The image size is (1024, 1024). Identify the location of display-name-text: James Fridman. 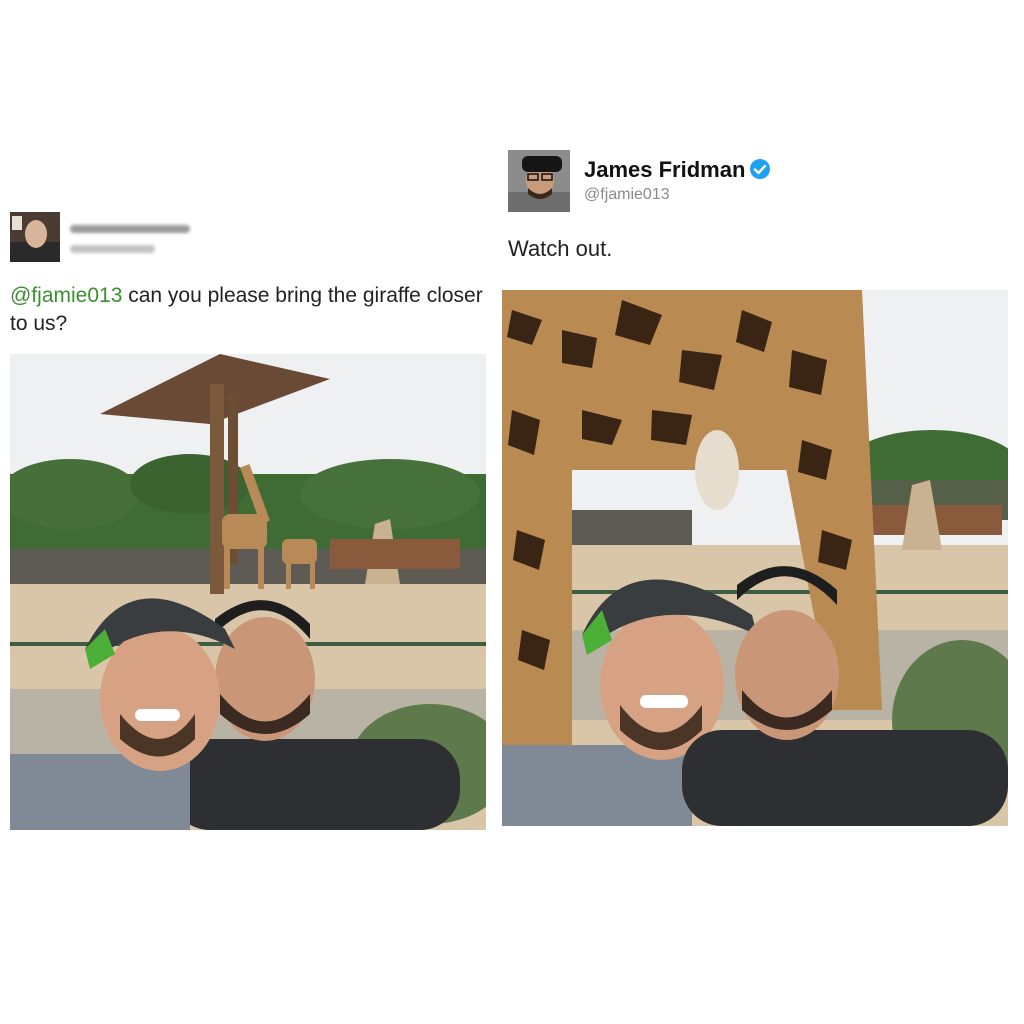
(665, 169).